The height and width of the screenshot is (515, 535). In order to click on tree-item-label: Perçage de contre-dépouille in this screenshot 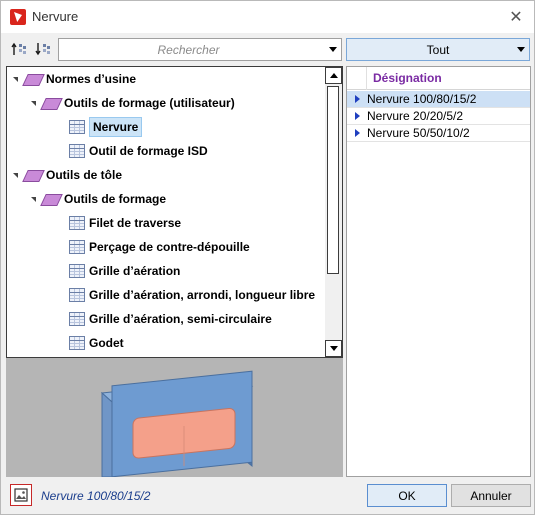, I will do `click(169, 247)`.